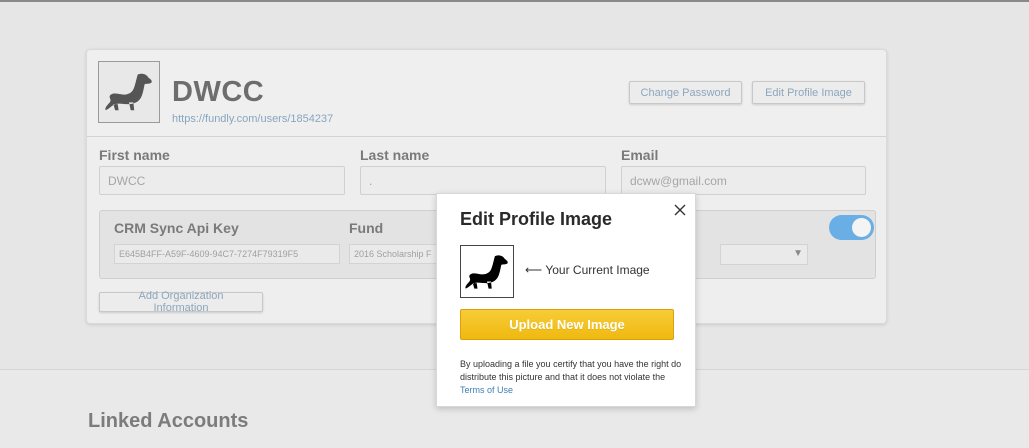 The image size is (1029, 448). Describe the element at coordinates (685, 92) in the screenshot. I see `change-password-button: Change Password` at that location.